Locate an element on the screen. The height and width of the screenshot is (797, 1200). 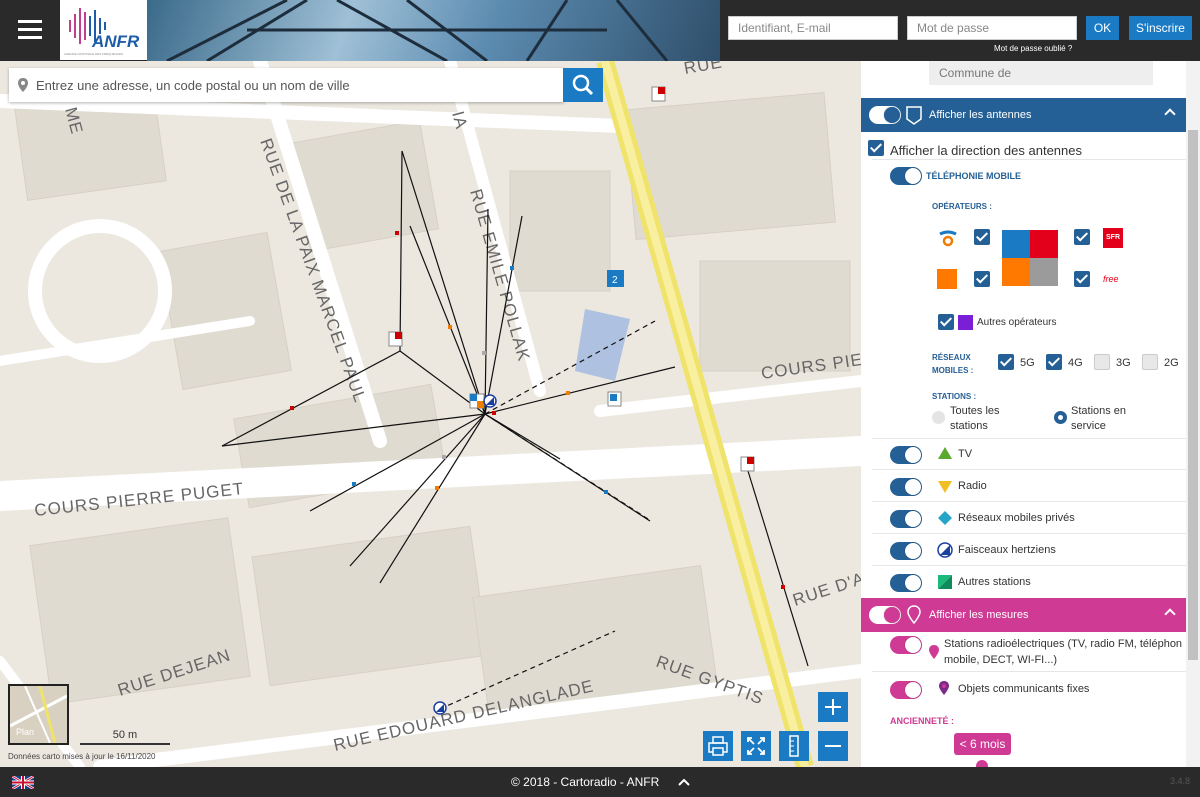
measures-section-title: Afficher les mesures is located at coordinates (979, 615).